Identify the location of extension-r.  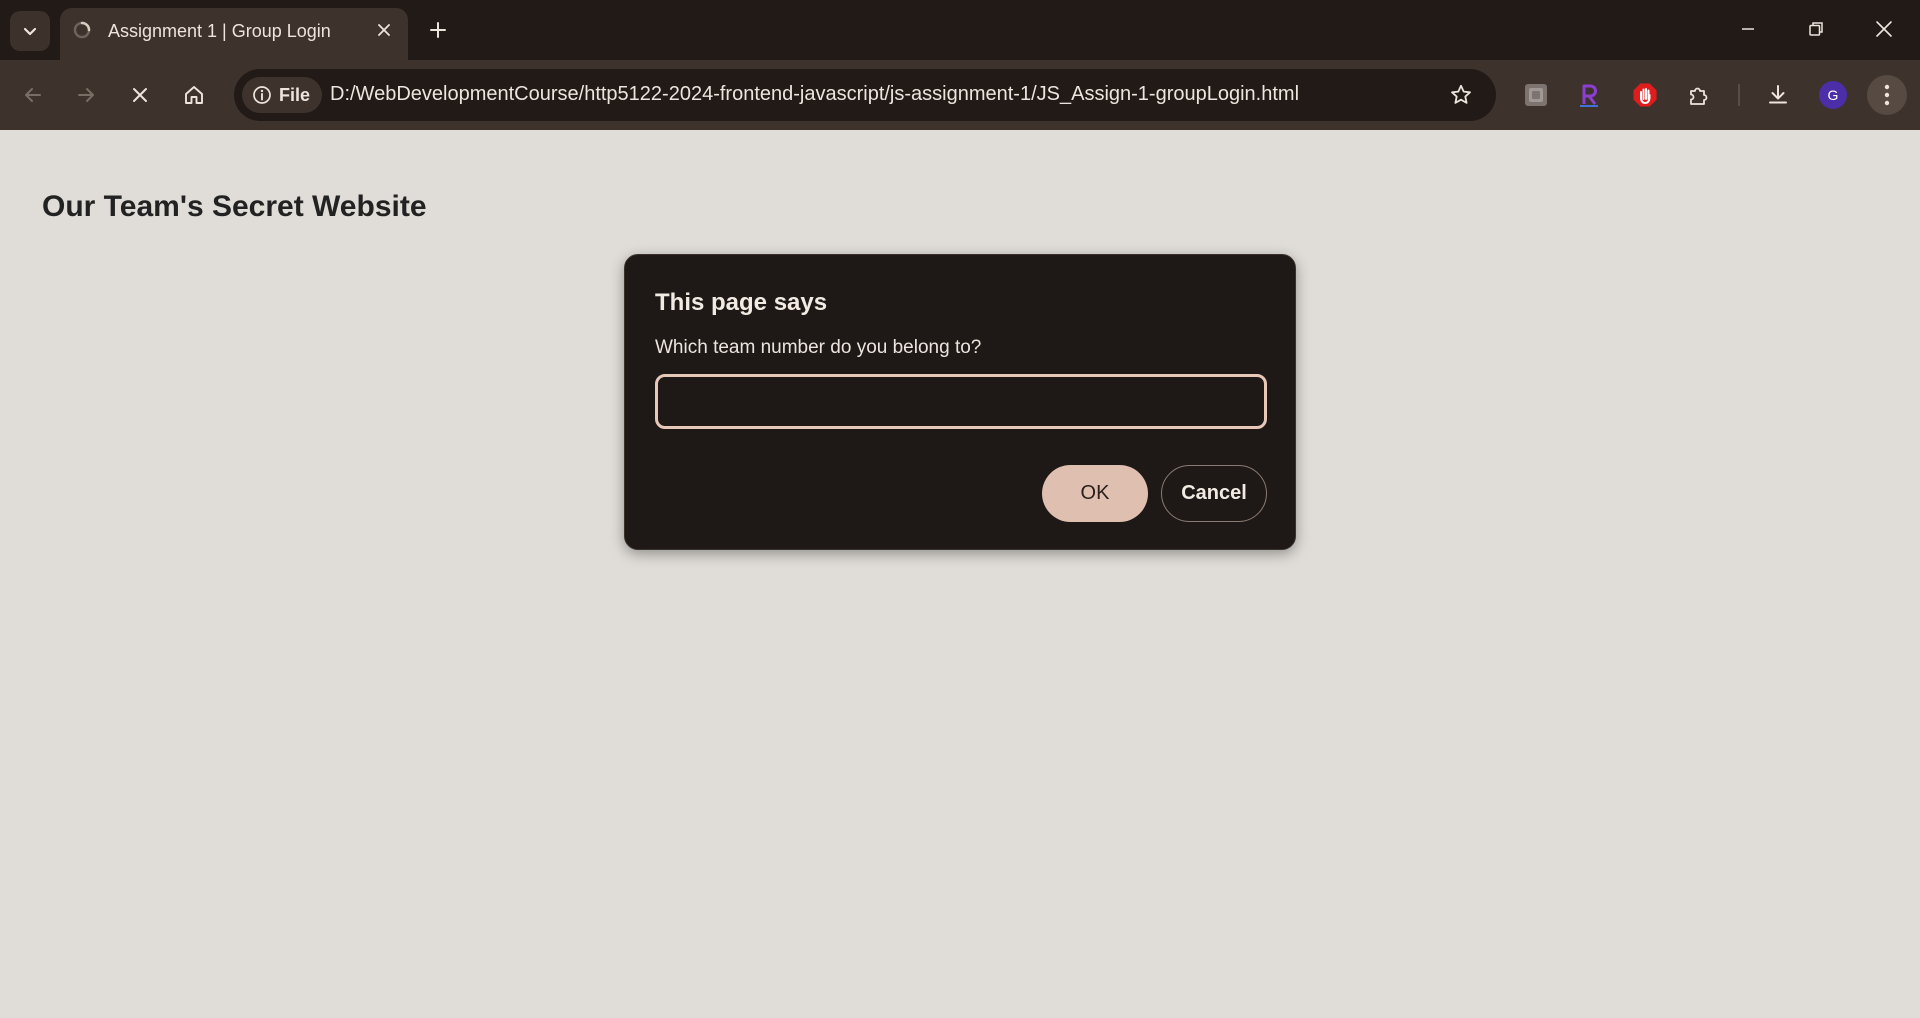
(1589, 95).